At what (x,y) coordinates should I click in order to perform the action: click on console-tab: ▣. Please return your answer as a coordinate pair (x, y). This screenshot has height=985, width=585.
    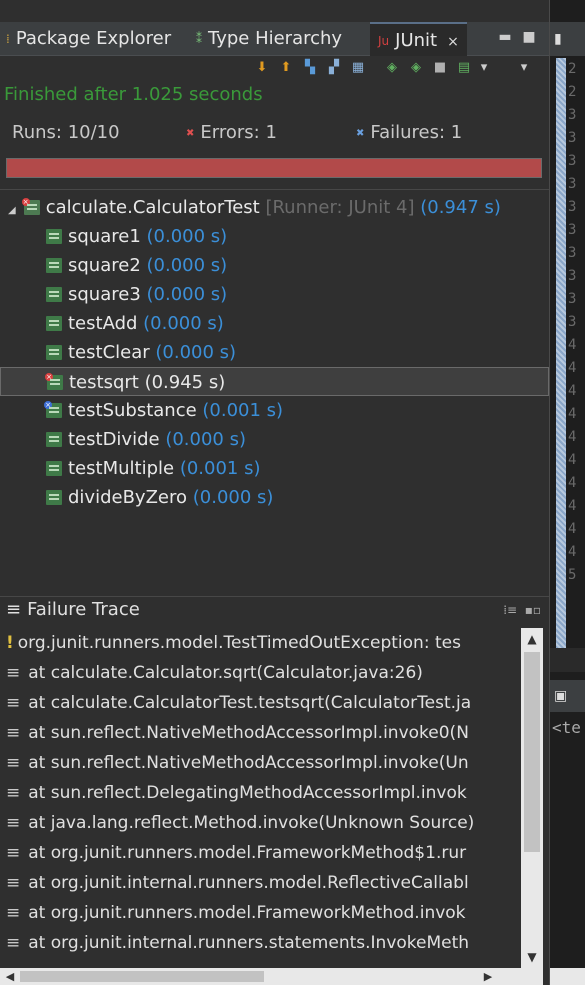
    Looking at the image, I should click on (567, 696).